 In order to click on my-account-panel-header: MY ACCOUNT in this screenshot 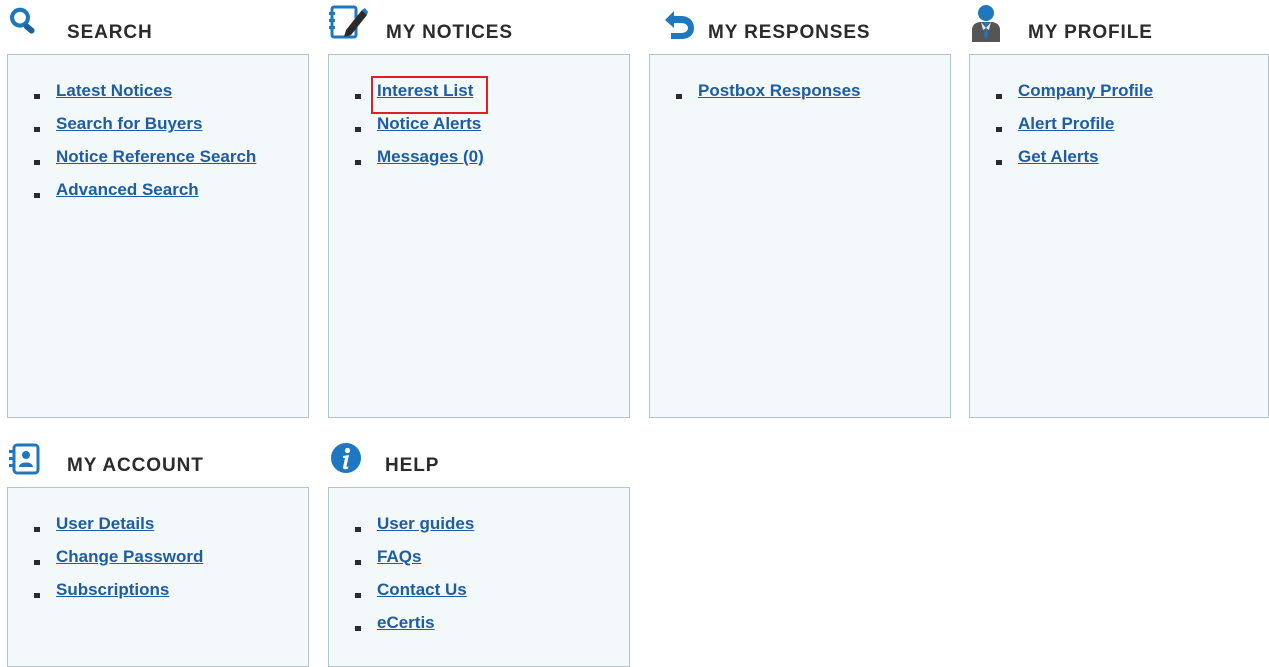, I will do `click(158, 455)`.